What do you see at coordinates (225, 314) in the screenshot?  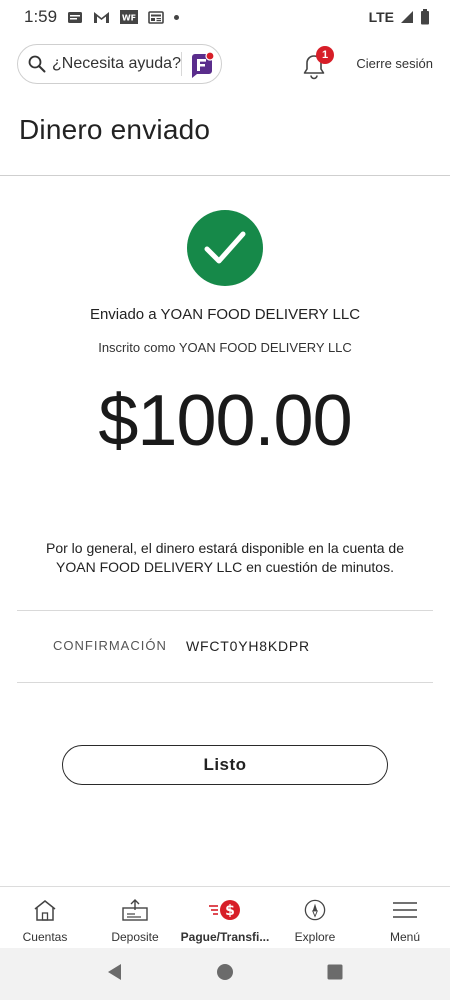 I see `sent-to-recipient: Enviado a YOAN FOOD DELIVERY LLC` at bounding box center [225, 314].